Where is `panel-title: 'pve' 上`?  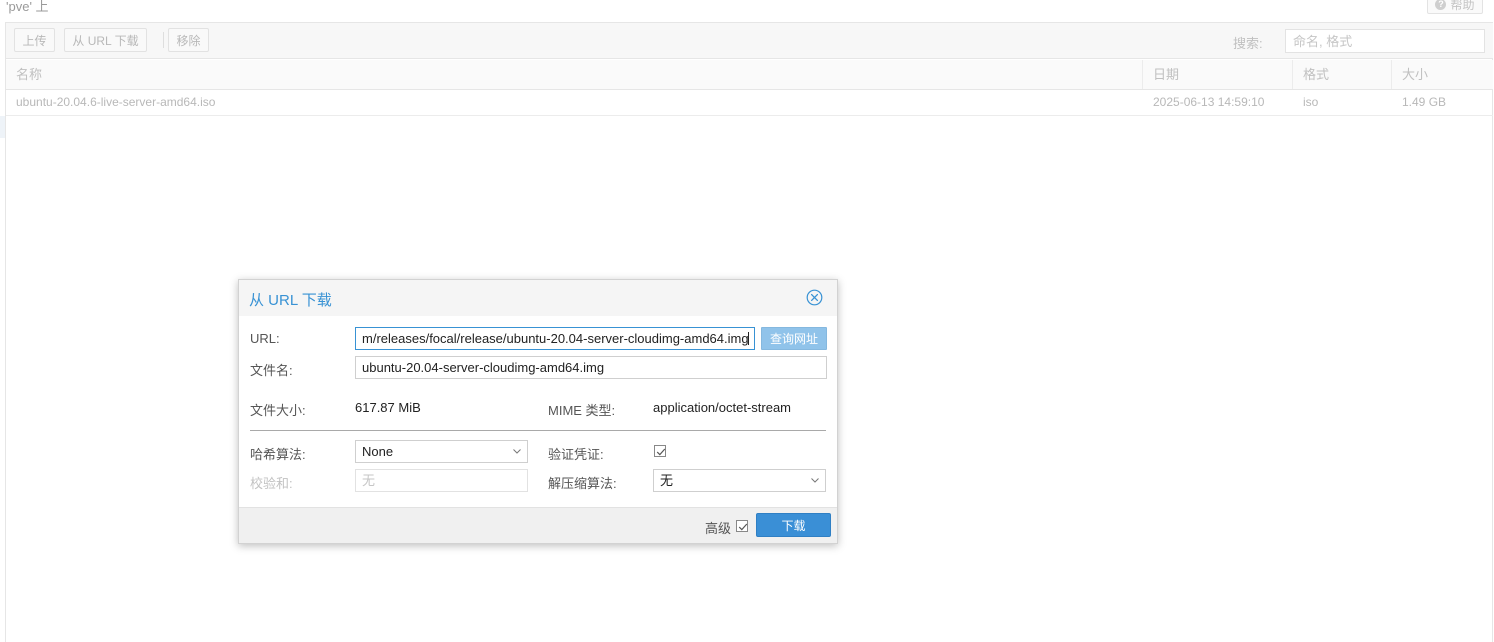 panel-title: 'pve' 上 is located at coordinates (27, 7).